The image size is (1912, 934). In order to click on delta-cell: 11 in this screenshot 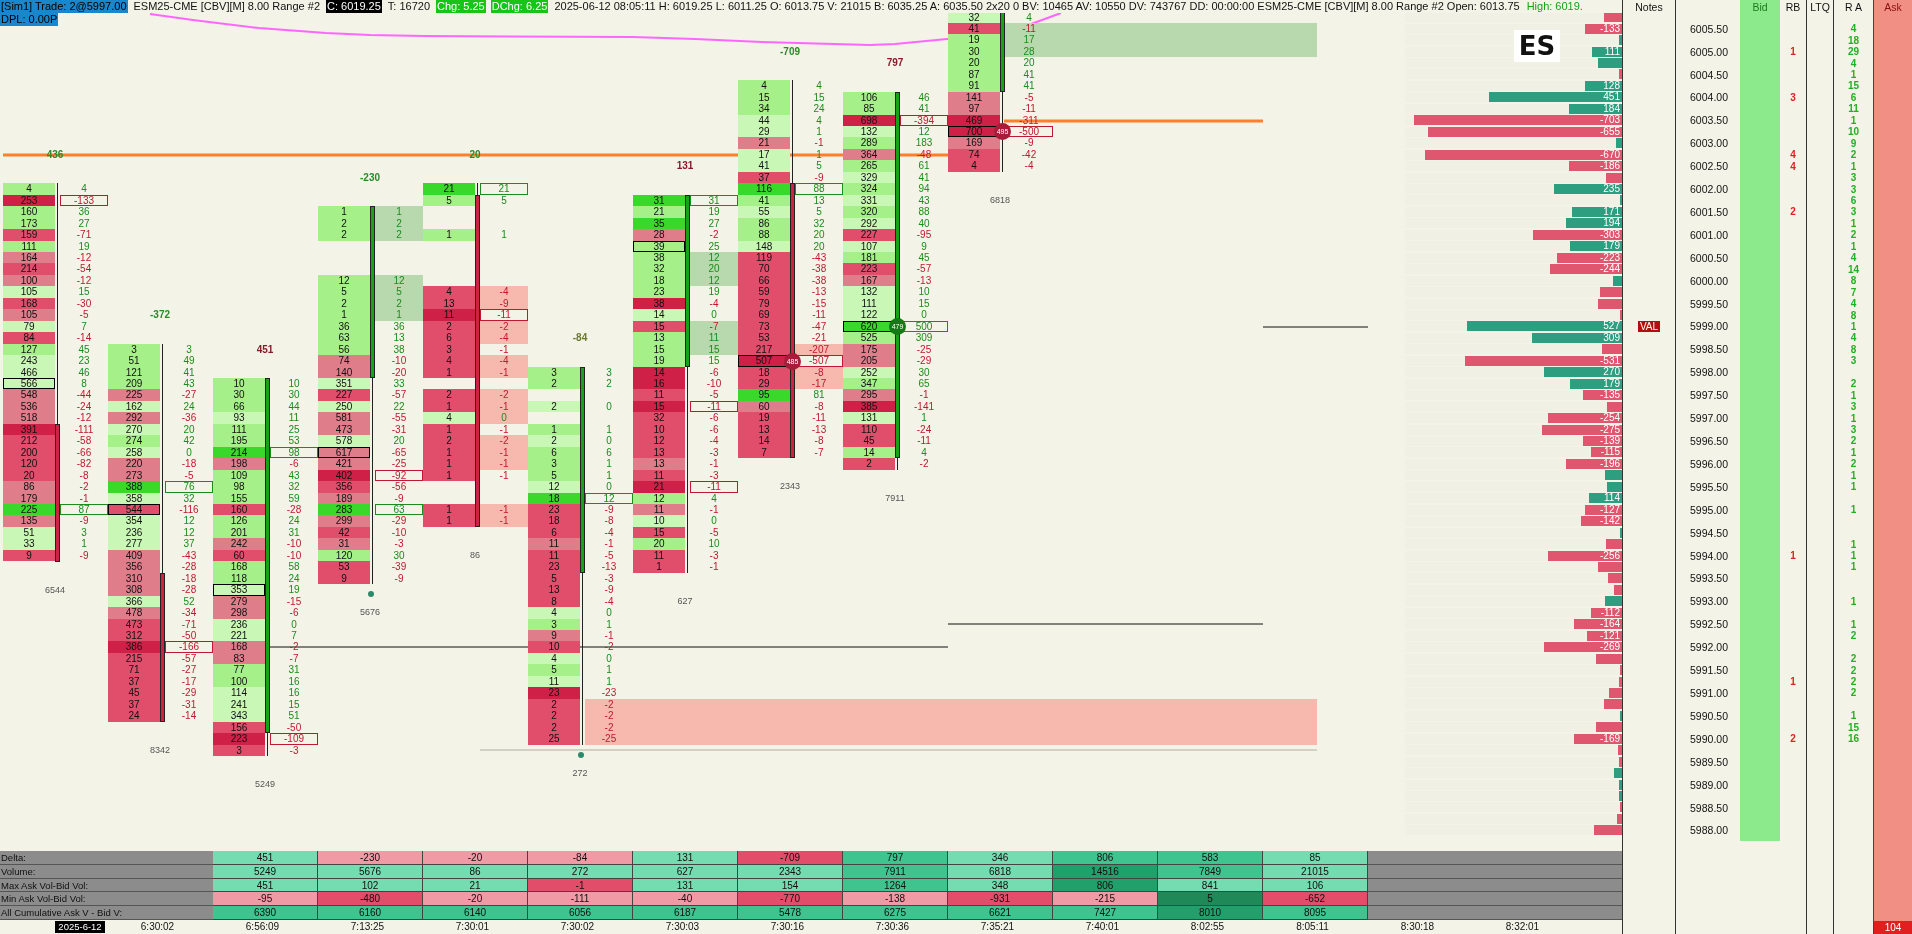, I will do `click(714, 338)`.